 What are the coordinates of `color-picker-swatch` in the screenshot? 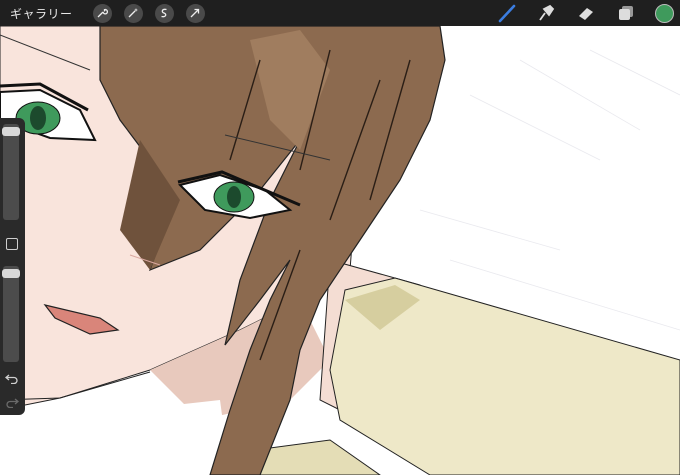 It's located at (664, 13).